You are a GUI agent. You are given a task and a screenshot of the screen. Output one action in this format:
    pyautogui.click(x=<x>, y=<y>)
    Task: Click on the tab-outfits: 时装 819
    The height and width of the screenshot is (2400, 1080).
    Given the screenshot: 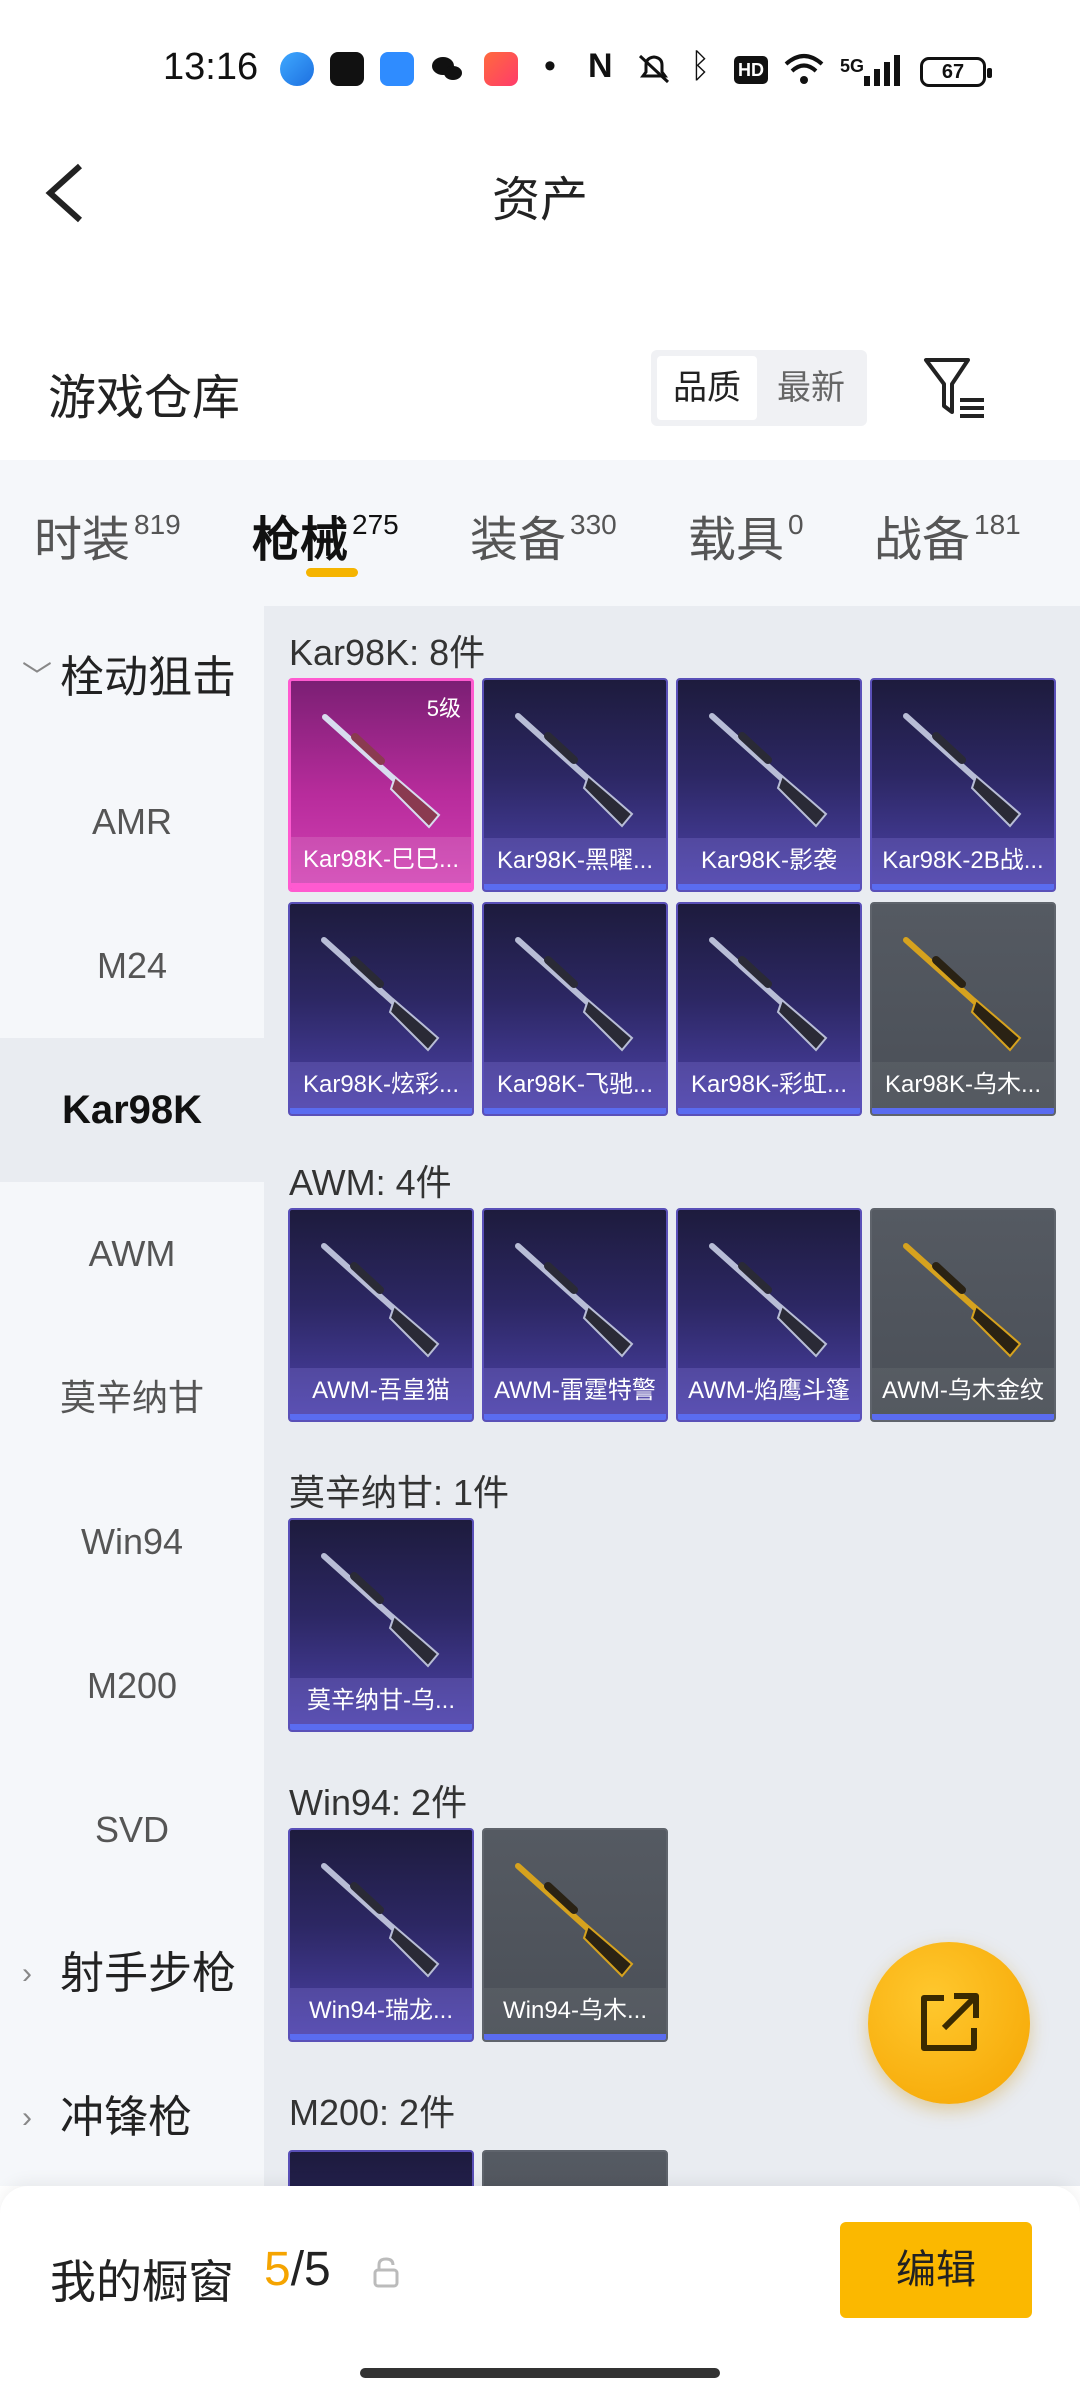 What is the action you would take?
    pyautogui.click(x=107, y=535)
    